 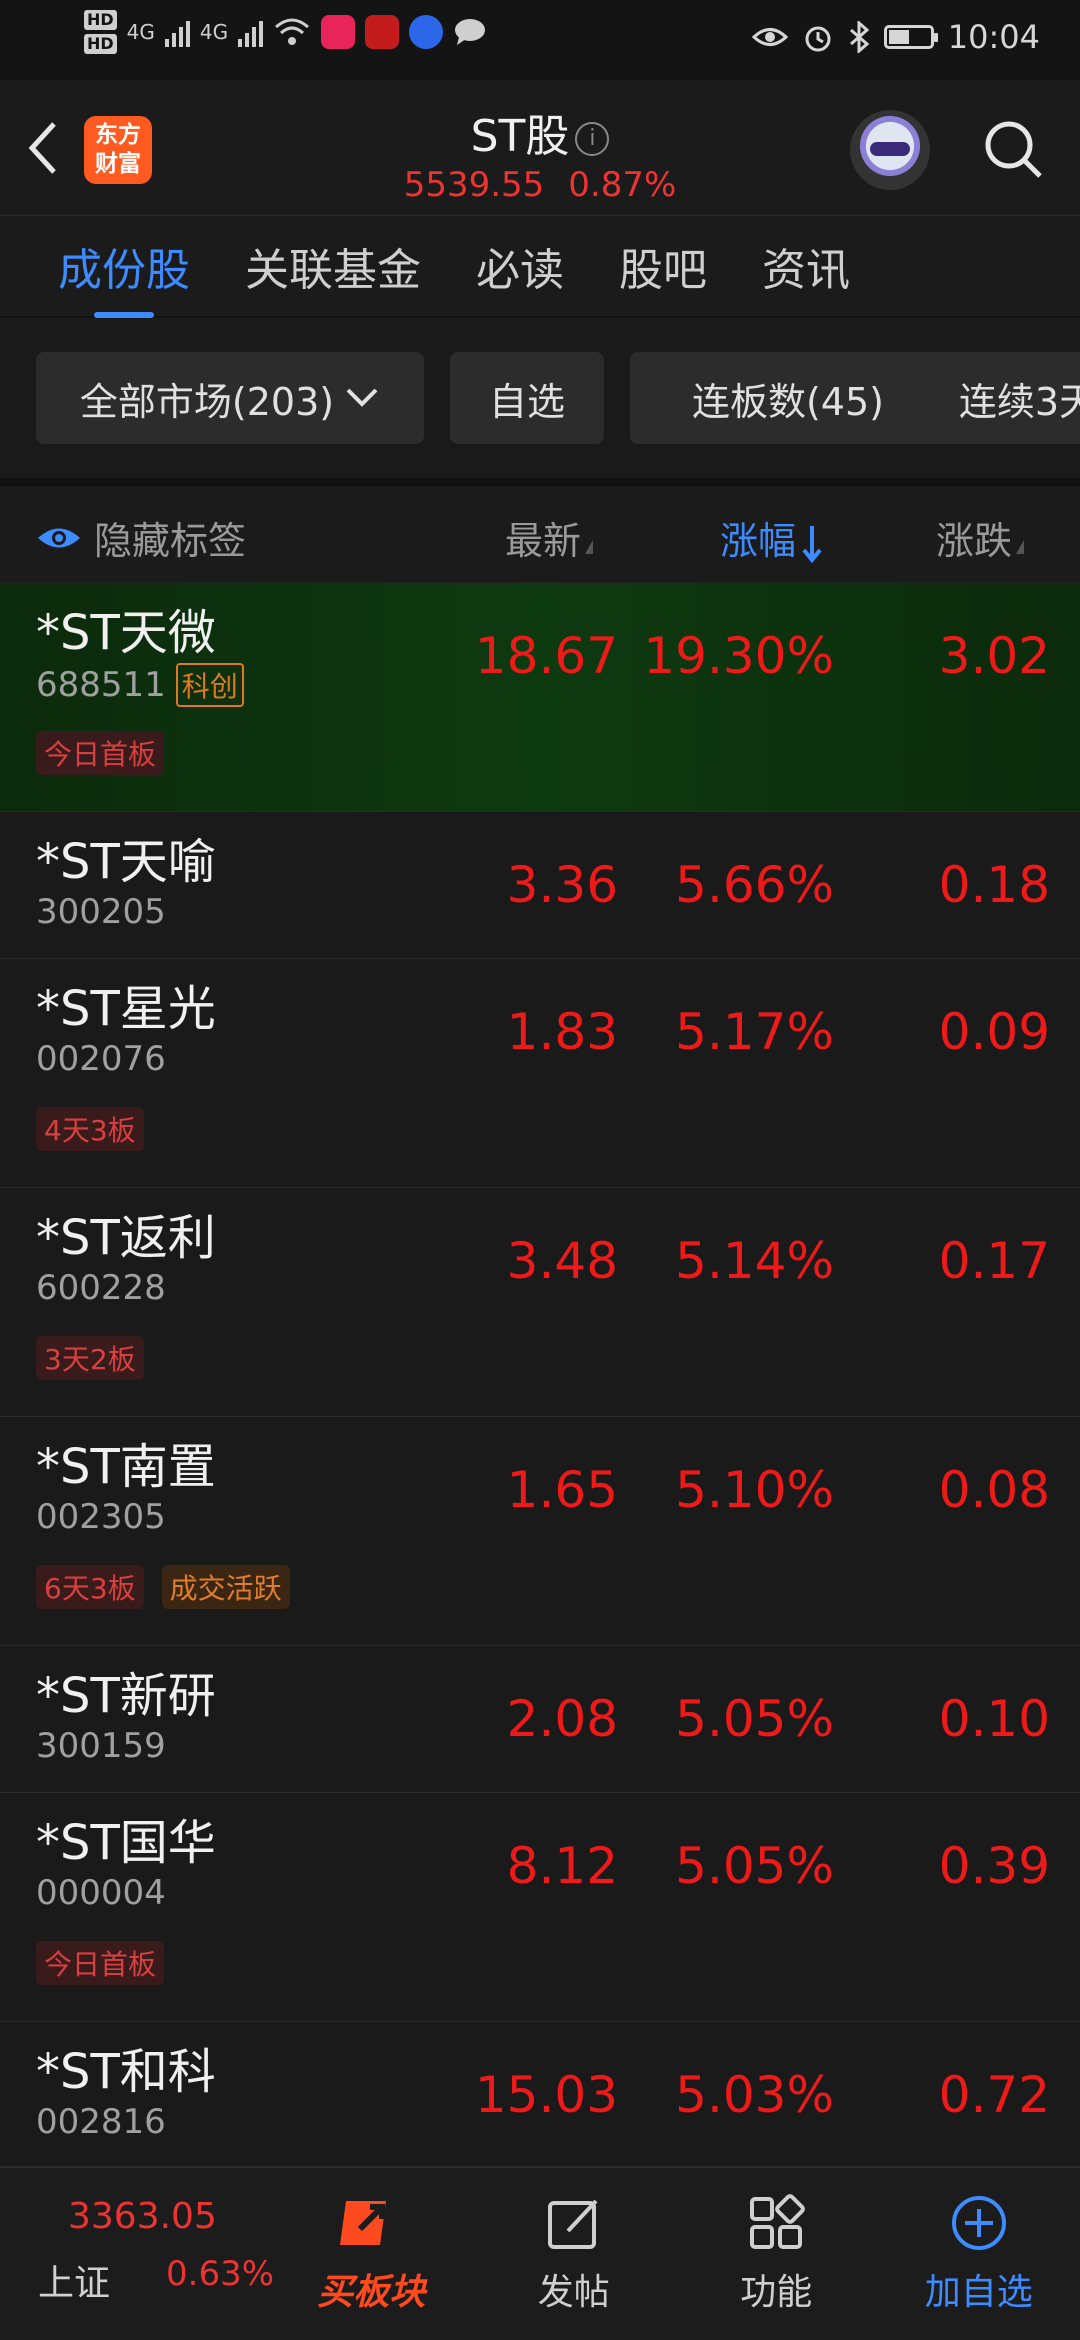 What do you see at coordinates (806, 266) in the screenshot?
I see `tab-news: 资讯` at bounding box center [806, 266].